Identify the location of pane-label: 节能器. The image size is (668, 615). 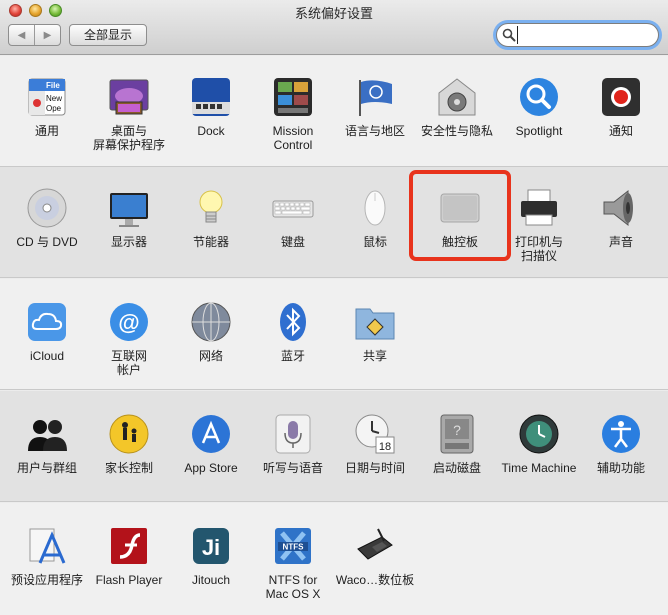
(210, 242).